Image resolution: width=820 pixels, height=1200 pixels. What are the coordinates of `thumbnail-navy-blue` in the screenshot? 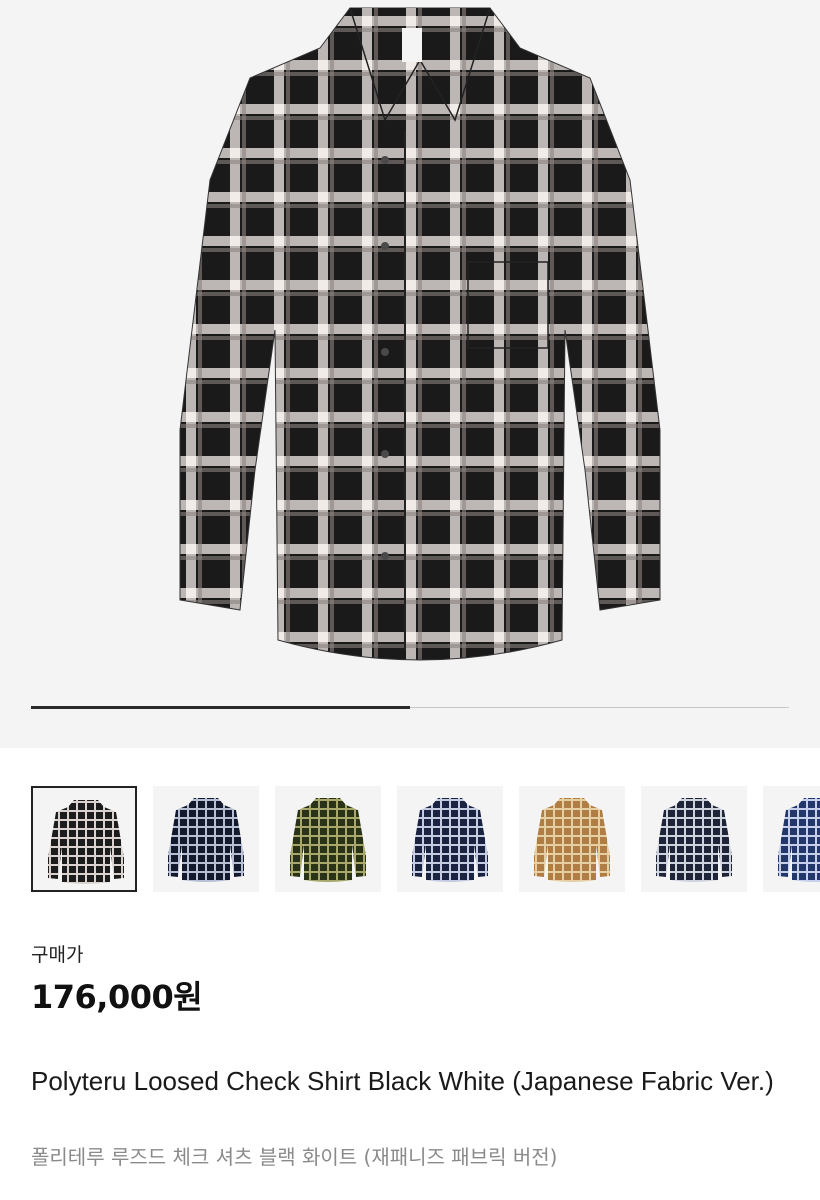 It's located at (450, 839).